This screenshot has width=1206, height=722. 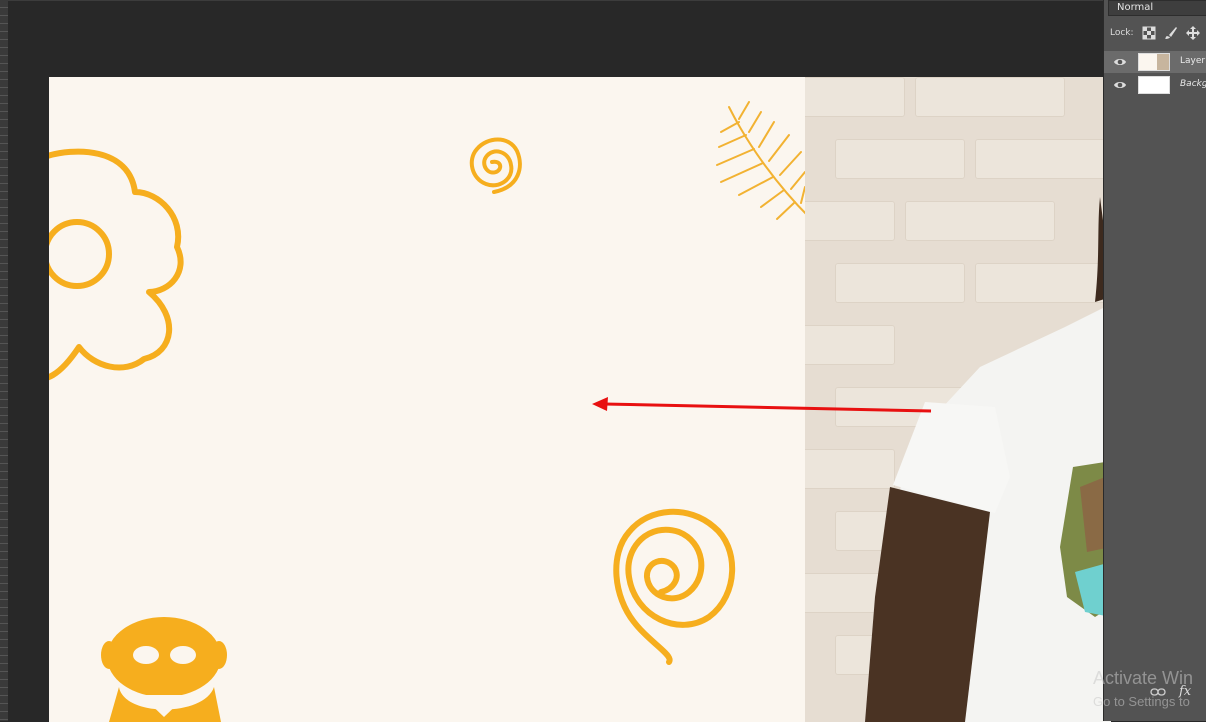 What do you see at coordinates (674, 586) in the screenshot?
I see `large-spiral-motif` at bounding box center [674, 586].